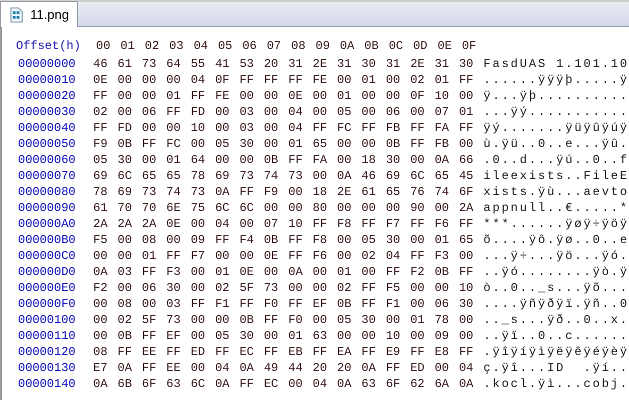 This screenshot has width=629, height=400. I want to click on hex-byte: F5, so click(394, 288).